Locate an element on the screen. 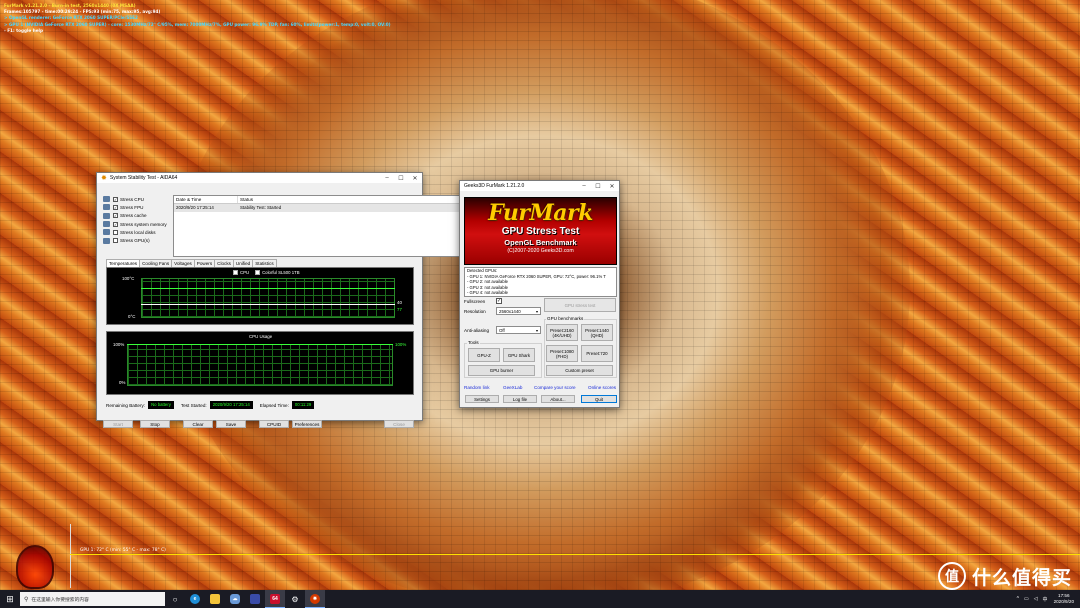 This screenshot has width=1080, height=608. windows-start-icon: ⊞ is located at coordinates (10, 599).